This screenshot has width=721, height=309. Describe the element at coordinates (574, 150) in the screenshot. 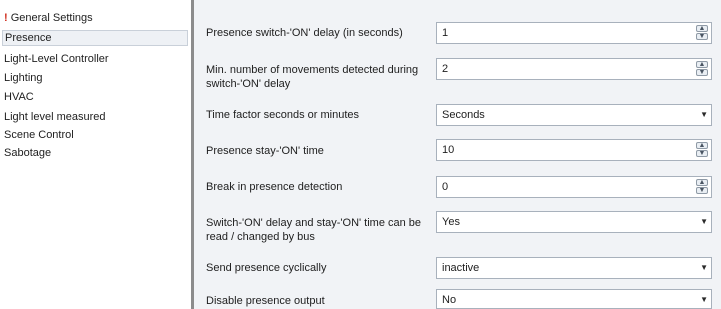

I see `stay-on-time-input: 10 ▲ ▼` at that location.